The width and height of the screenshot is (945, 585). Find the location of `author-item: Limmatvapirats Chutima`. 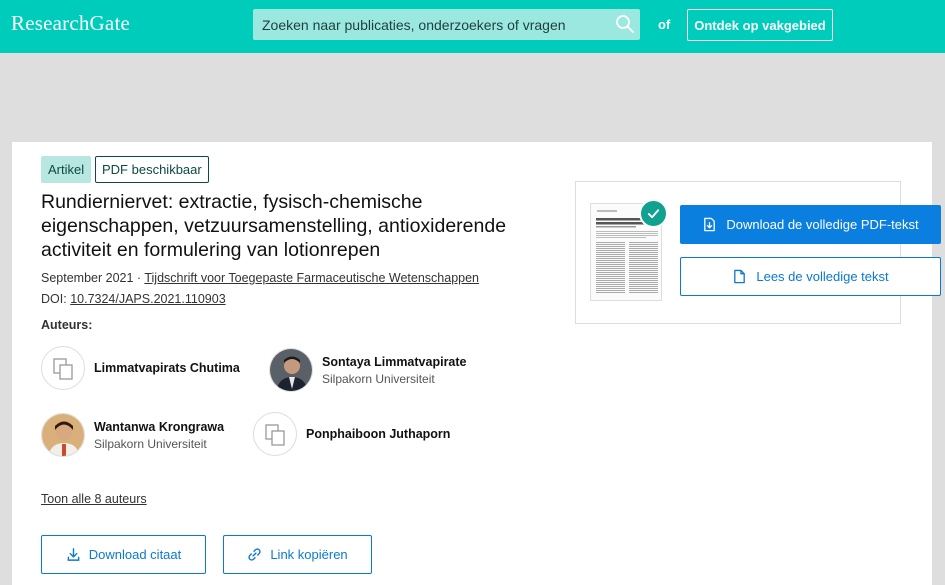

author-item: Limmatvapirats Chutima is located at coordinates (146, 369).